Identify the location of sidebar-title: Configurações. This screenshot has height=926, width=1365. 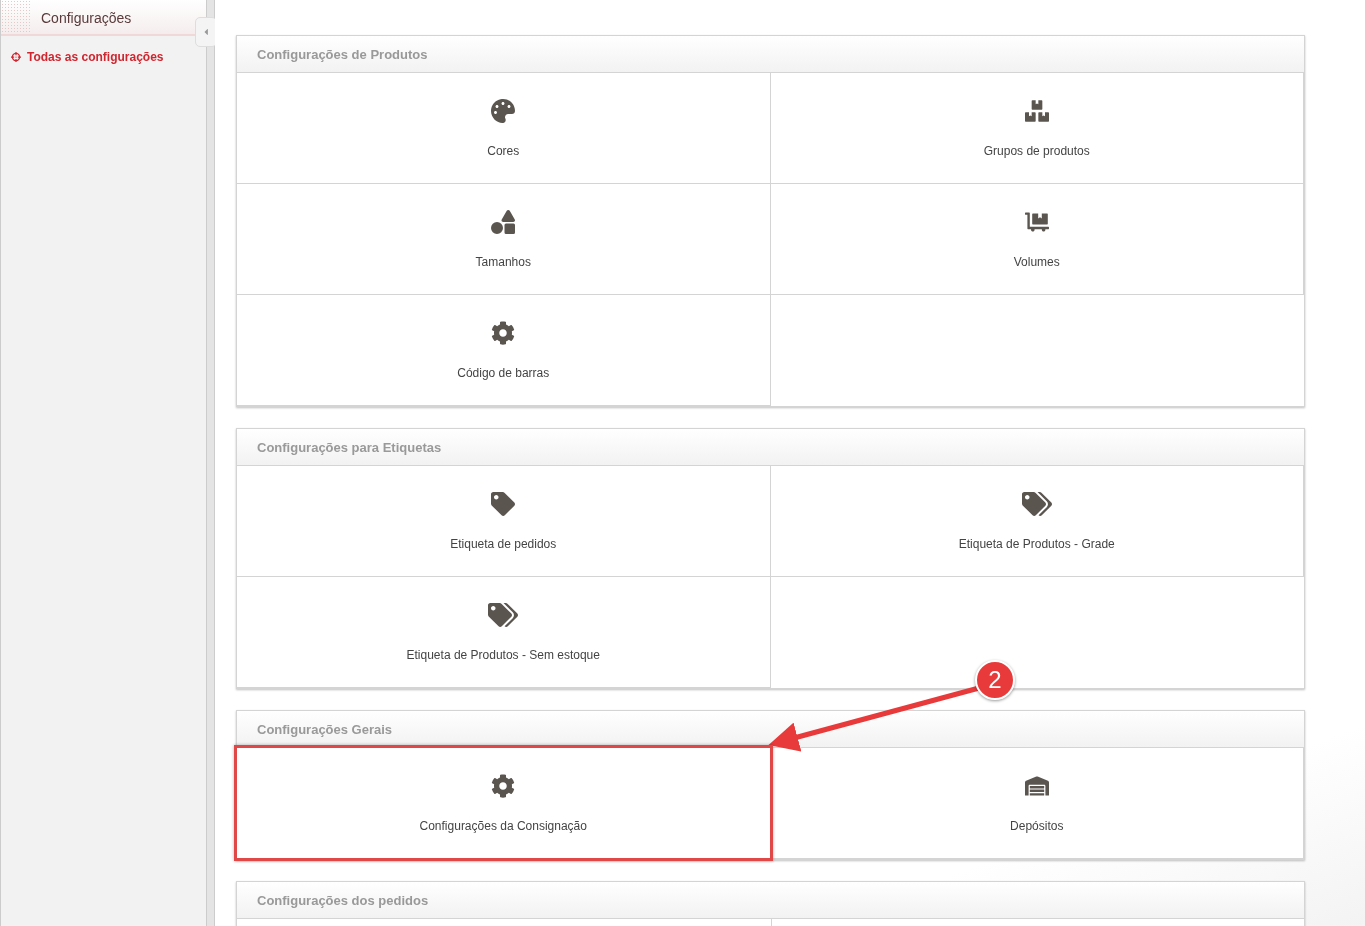
(86, 18).